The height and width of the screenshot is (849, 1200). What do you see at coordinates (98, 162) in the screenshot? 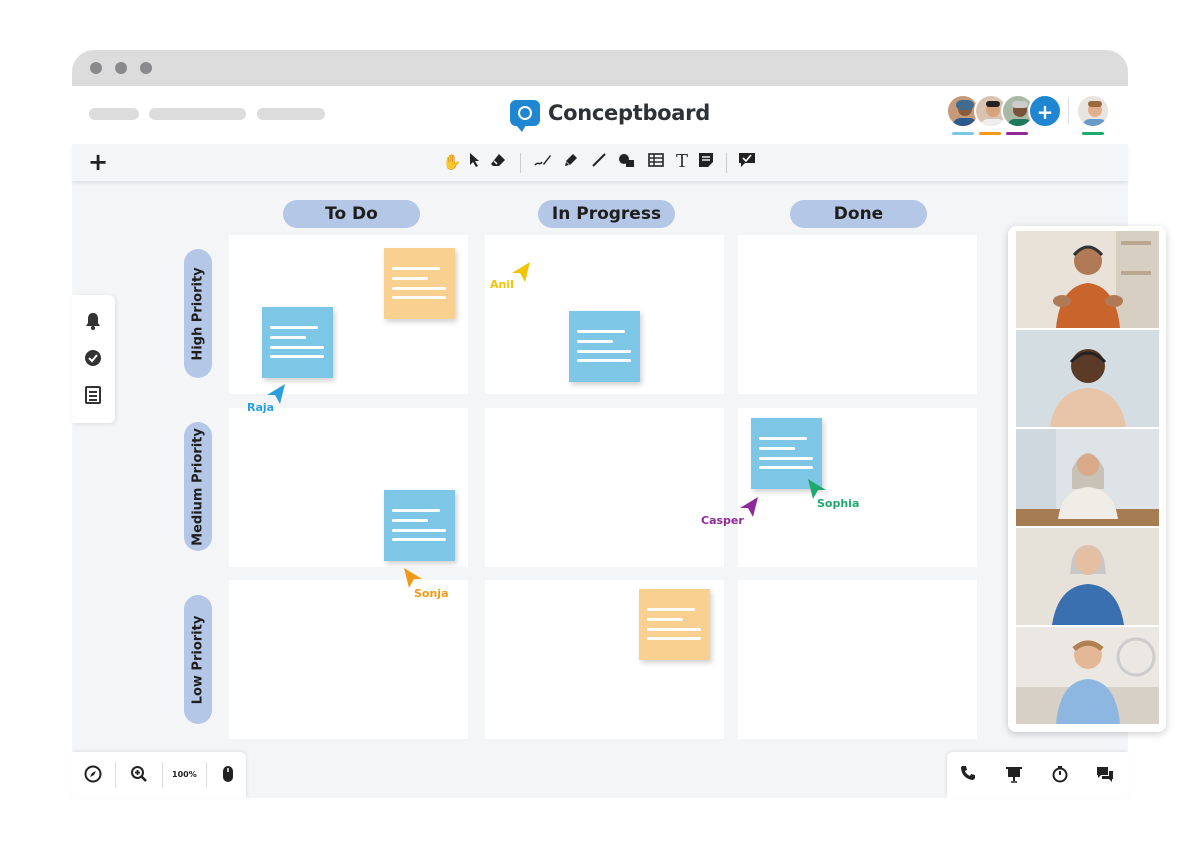
I see `add-icon: +` at bounding box center [98, 162].